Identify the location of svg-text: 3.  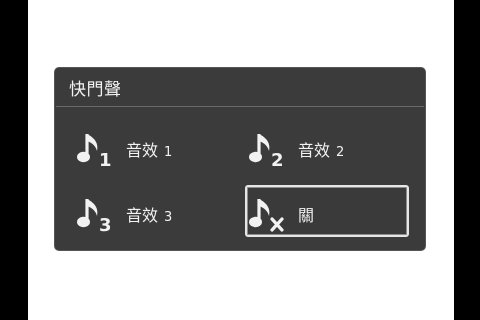
(105, 225).